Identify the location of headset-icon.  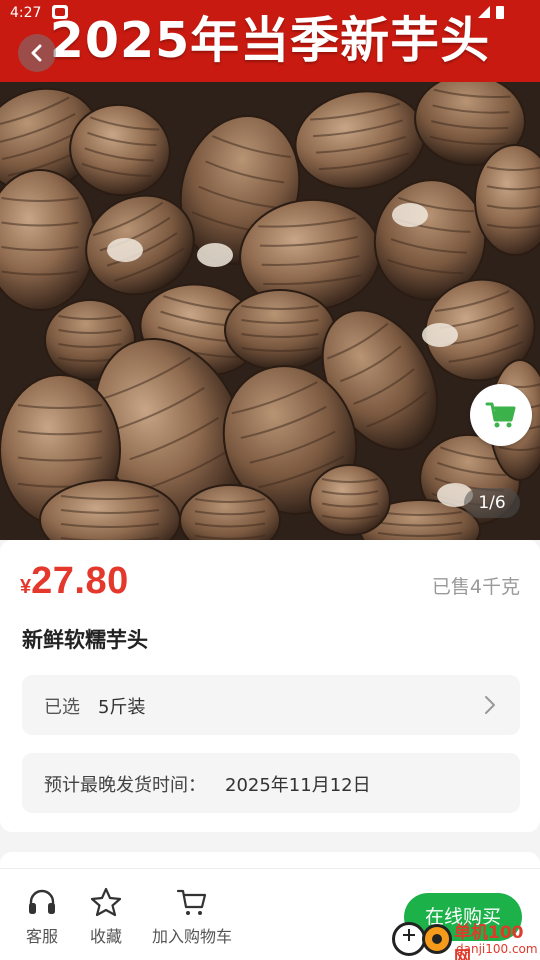
(42, 901).